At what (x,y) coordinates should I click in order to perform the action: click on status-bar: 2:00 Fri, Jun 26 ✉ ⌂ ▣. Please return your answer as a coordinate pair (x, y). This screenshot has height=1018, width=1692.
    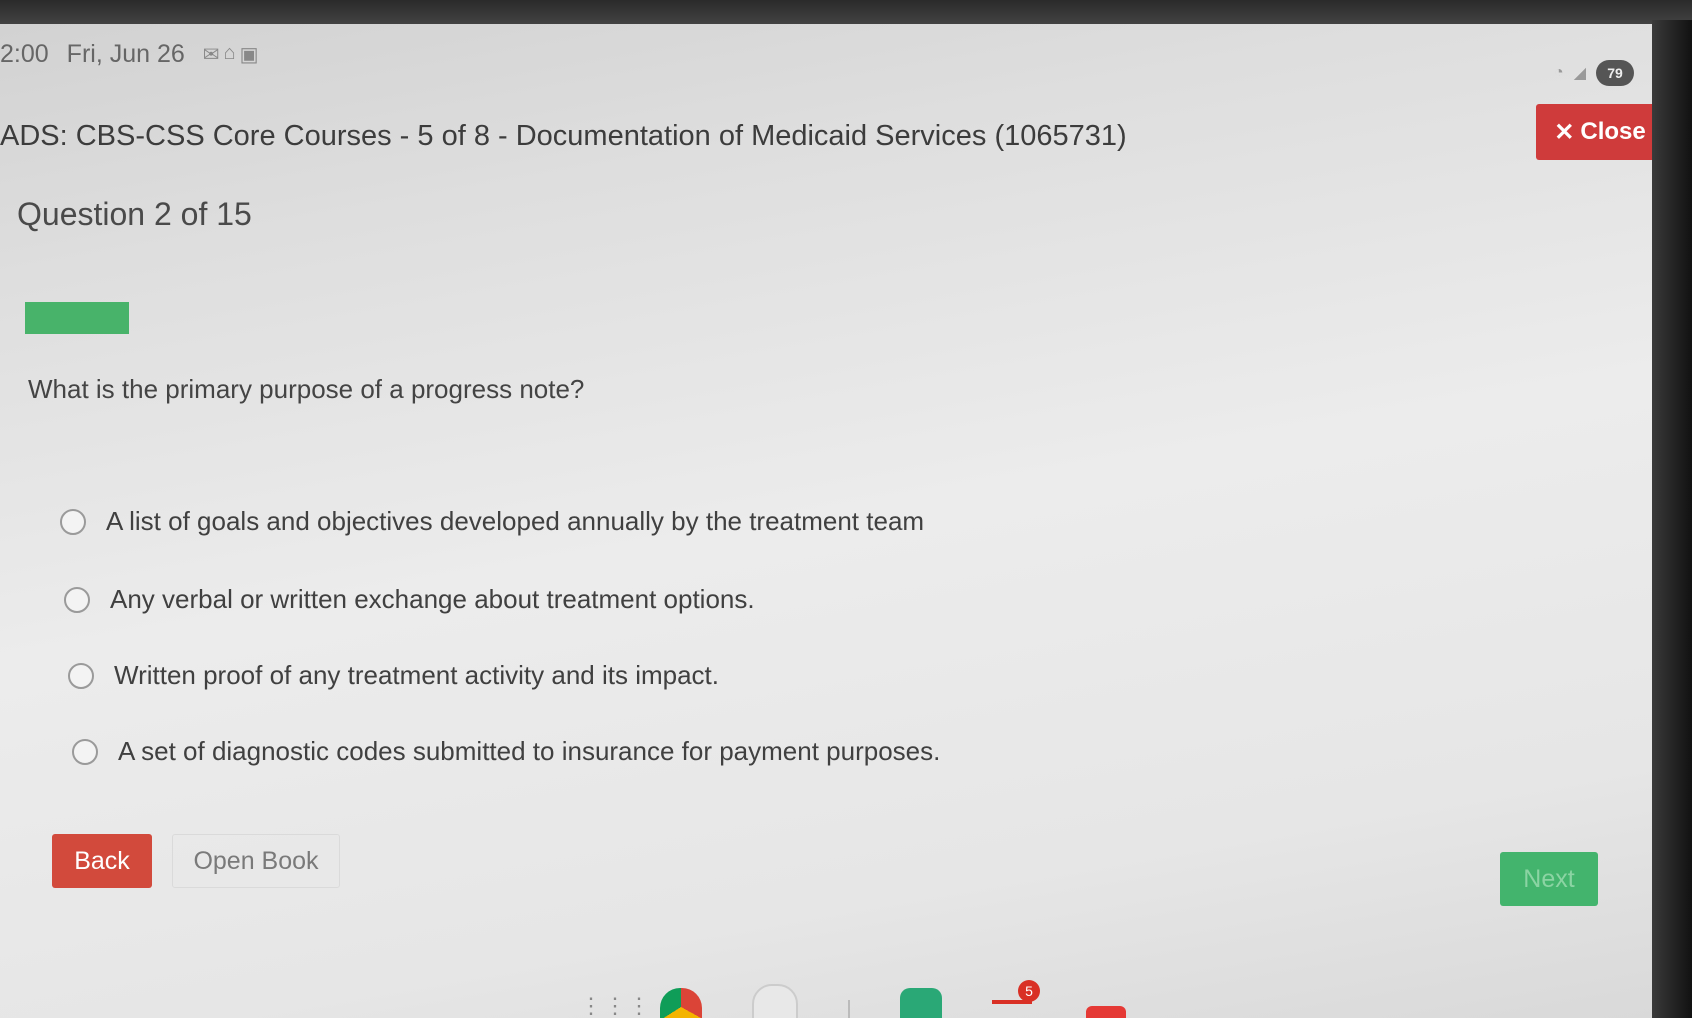
    Looking at the image, I should click on (129, 54).